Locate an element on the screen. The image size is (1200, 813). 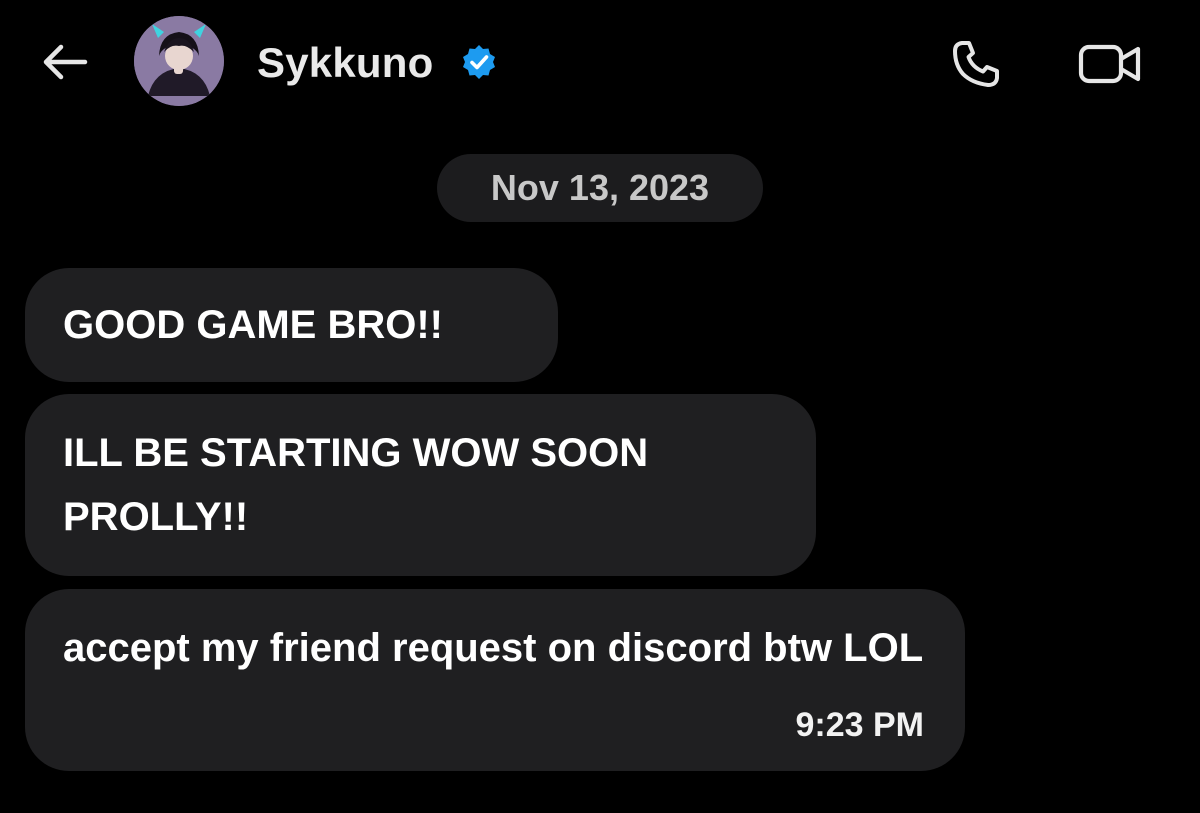
message-timestamp: 9:23 PM is located at coordinates (860, 725).